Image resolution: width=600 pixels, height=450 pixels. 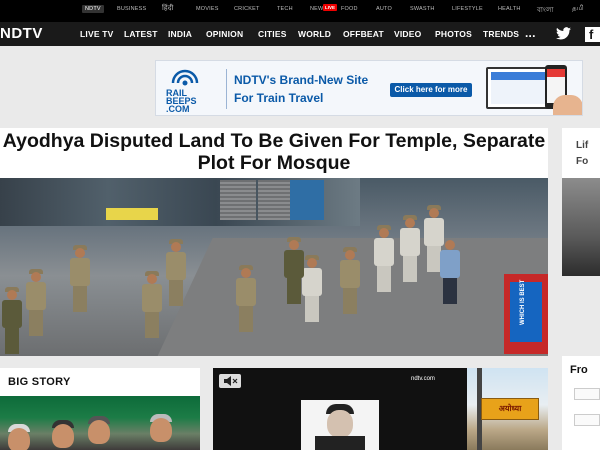 What do you see at coordinates (301, 80) in the screenshot?
I see `ad-headline: NDTV's Brand-New Site` at bounding box center [301, 80].